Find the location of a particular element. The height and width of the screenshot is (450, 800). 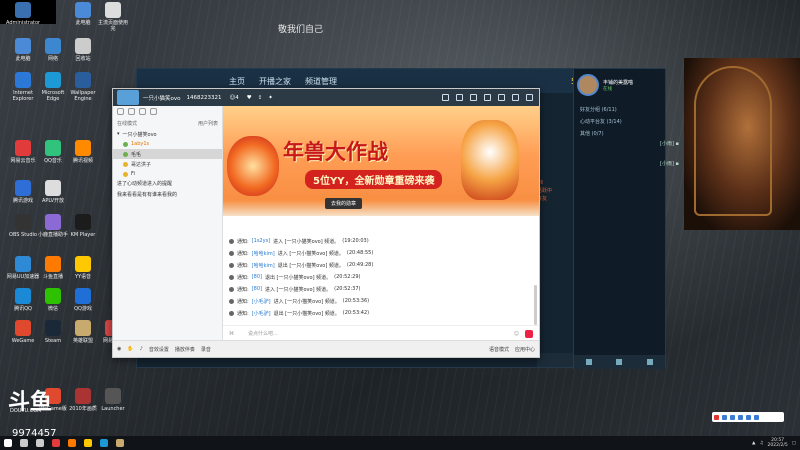

desktop-icon: 腾讯游戏 is located at coordinates (23, 192).